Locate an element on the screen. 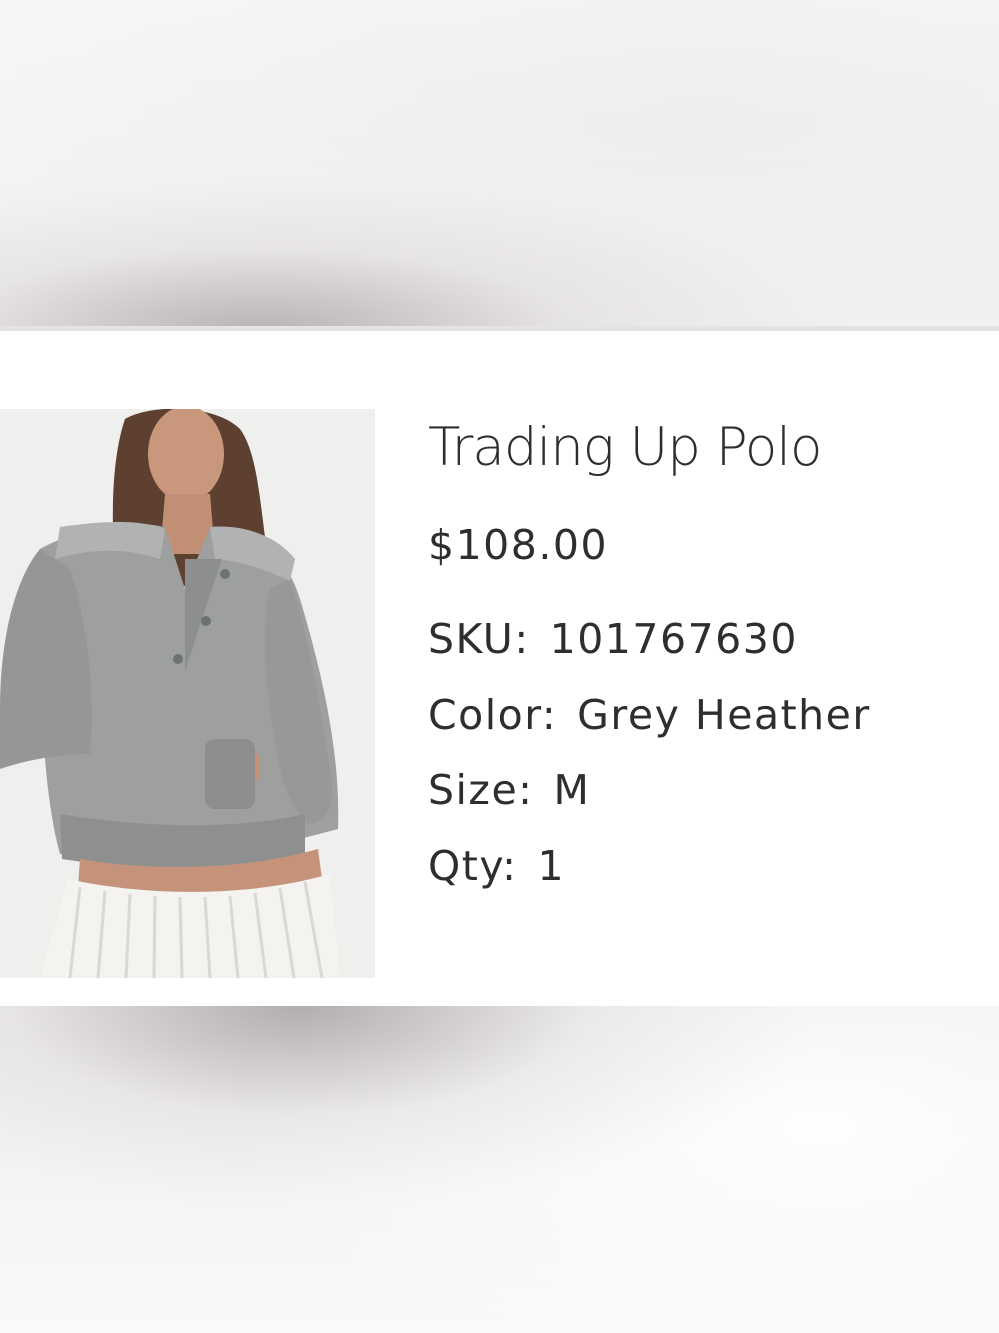 This screenshot has width=999, height=1333. color-label: Color: is located at coordinates (493, 715).